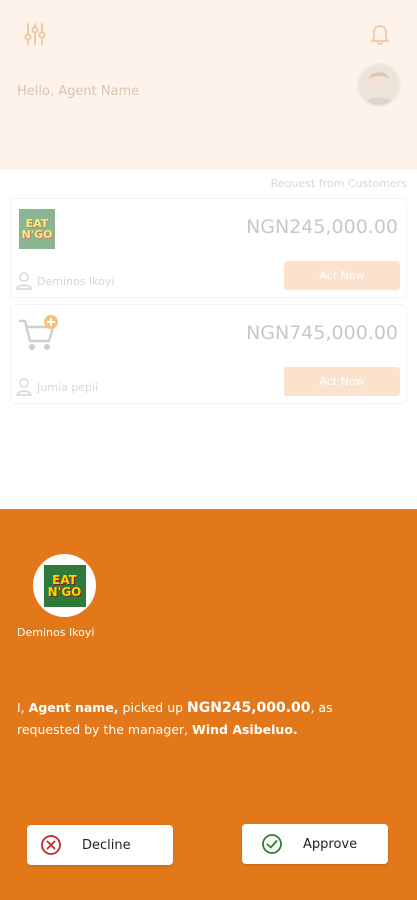  What do you see at coordinates (245, 729) in the screenshot?
I see `manager-name: Wind Asibeluo.` at bounding box center [245, 729].